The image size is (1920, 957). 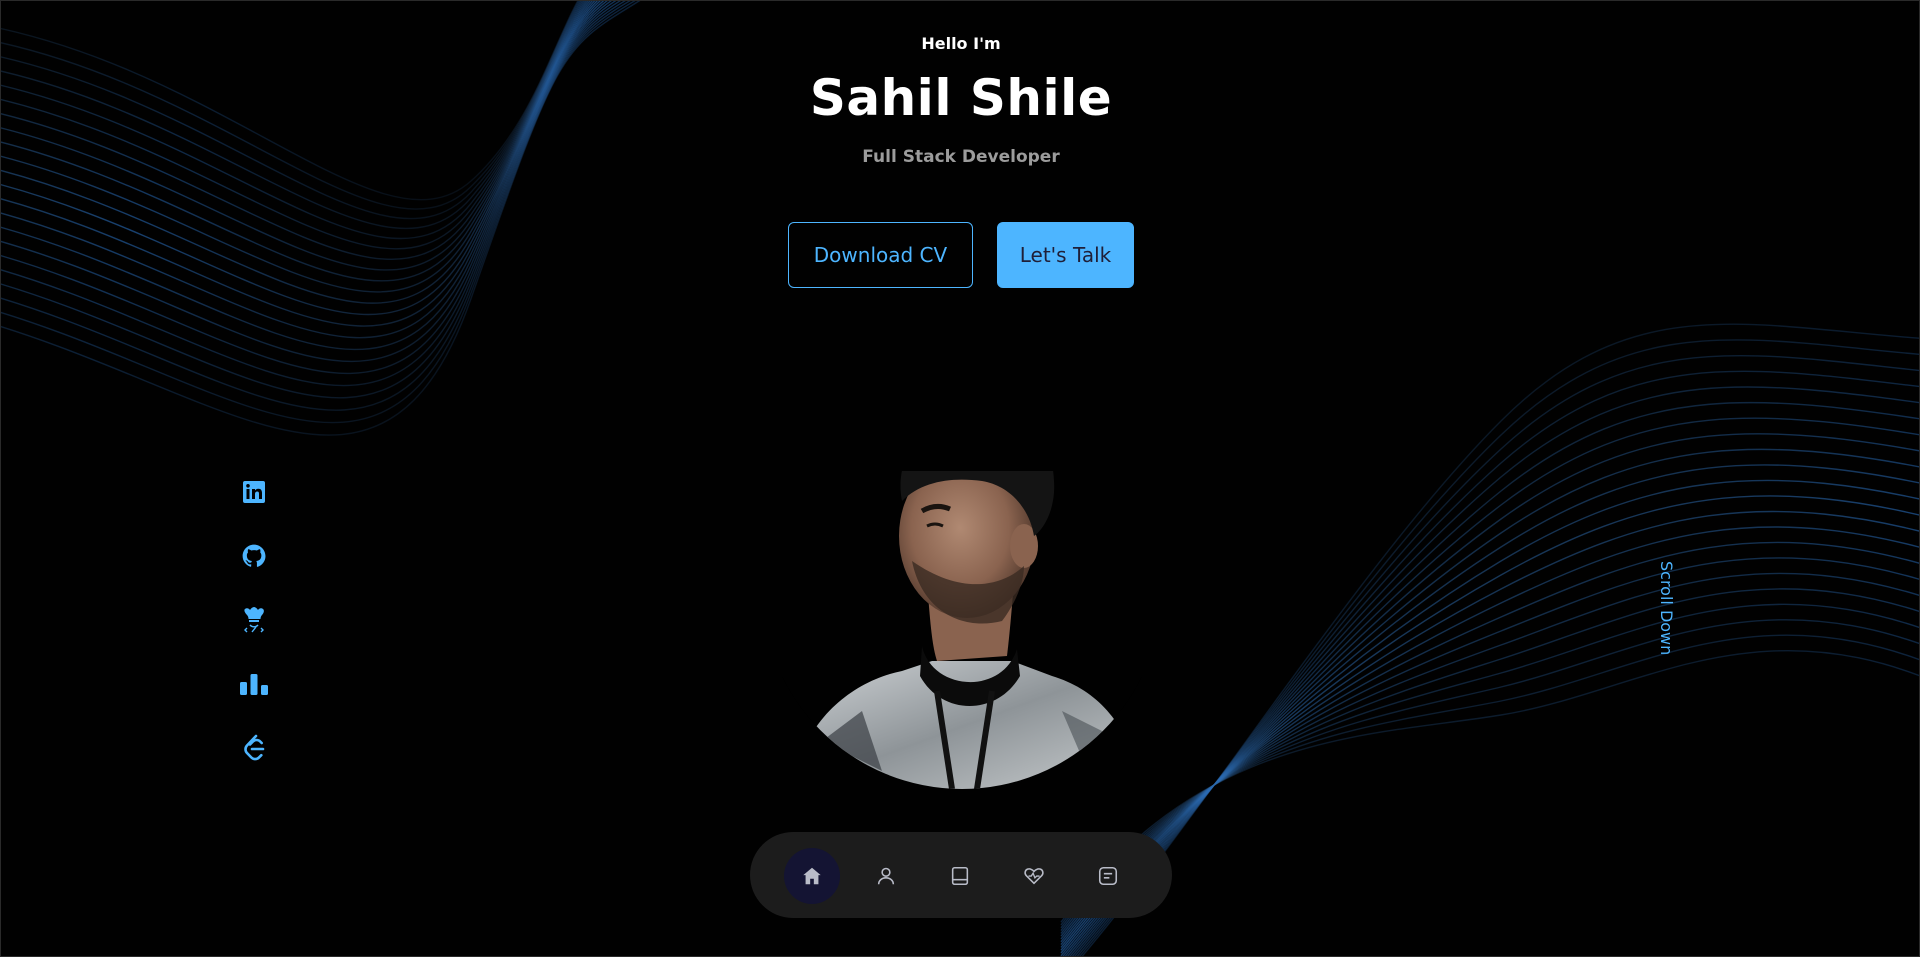 I want to click on bar-chart-icon, so click(x=254, y=684).